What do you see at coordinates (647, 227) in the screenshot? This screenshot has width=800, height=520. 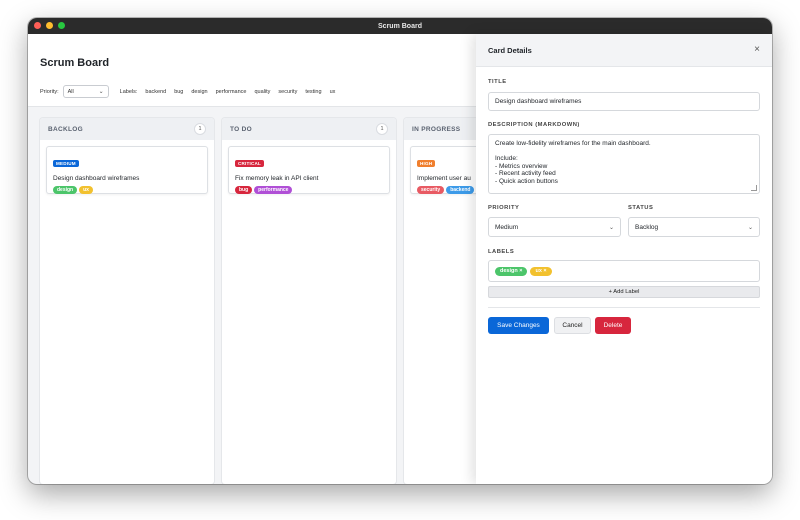 I see `status-select-value: Backlog` at bounding box center [647, 227].